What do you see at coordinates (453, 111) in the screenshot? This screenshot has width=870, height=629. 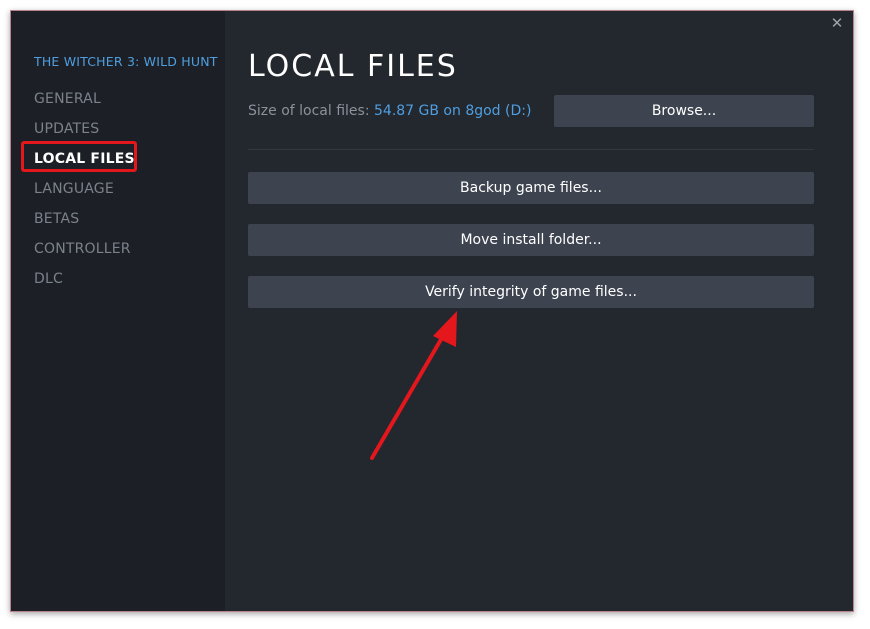 I see `size-value: 54.87 GB on 8god (D:)` at bounding box center [453, 111].